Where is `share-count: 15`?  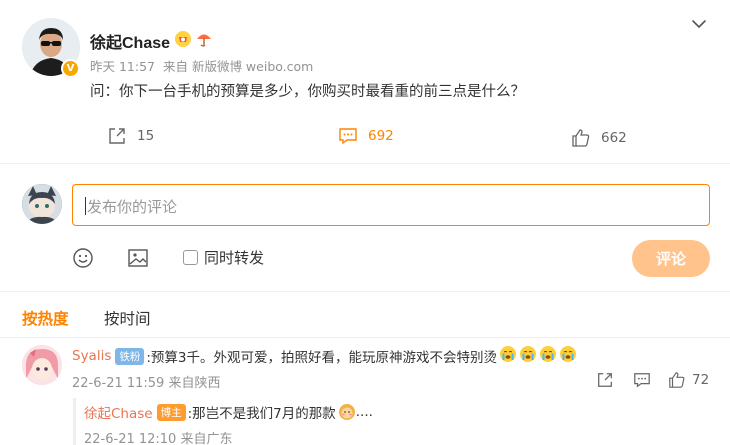 share-count: 15 is located at coordinates (146, 136).